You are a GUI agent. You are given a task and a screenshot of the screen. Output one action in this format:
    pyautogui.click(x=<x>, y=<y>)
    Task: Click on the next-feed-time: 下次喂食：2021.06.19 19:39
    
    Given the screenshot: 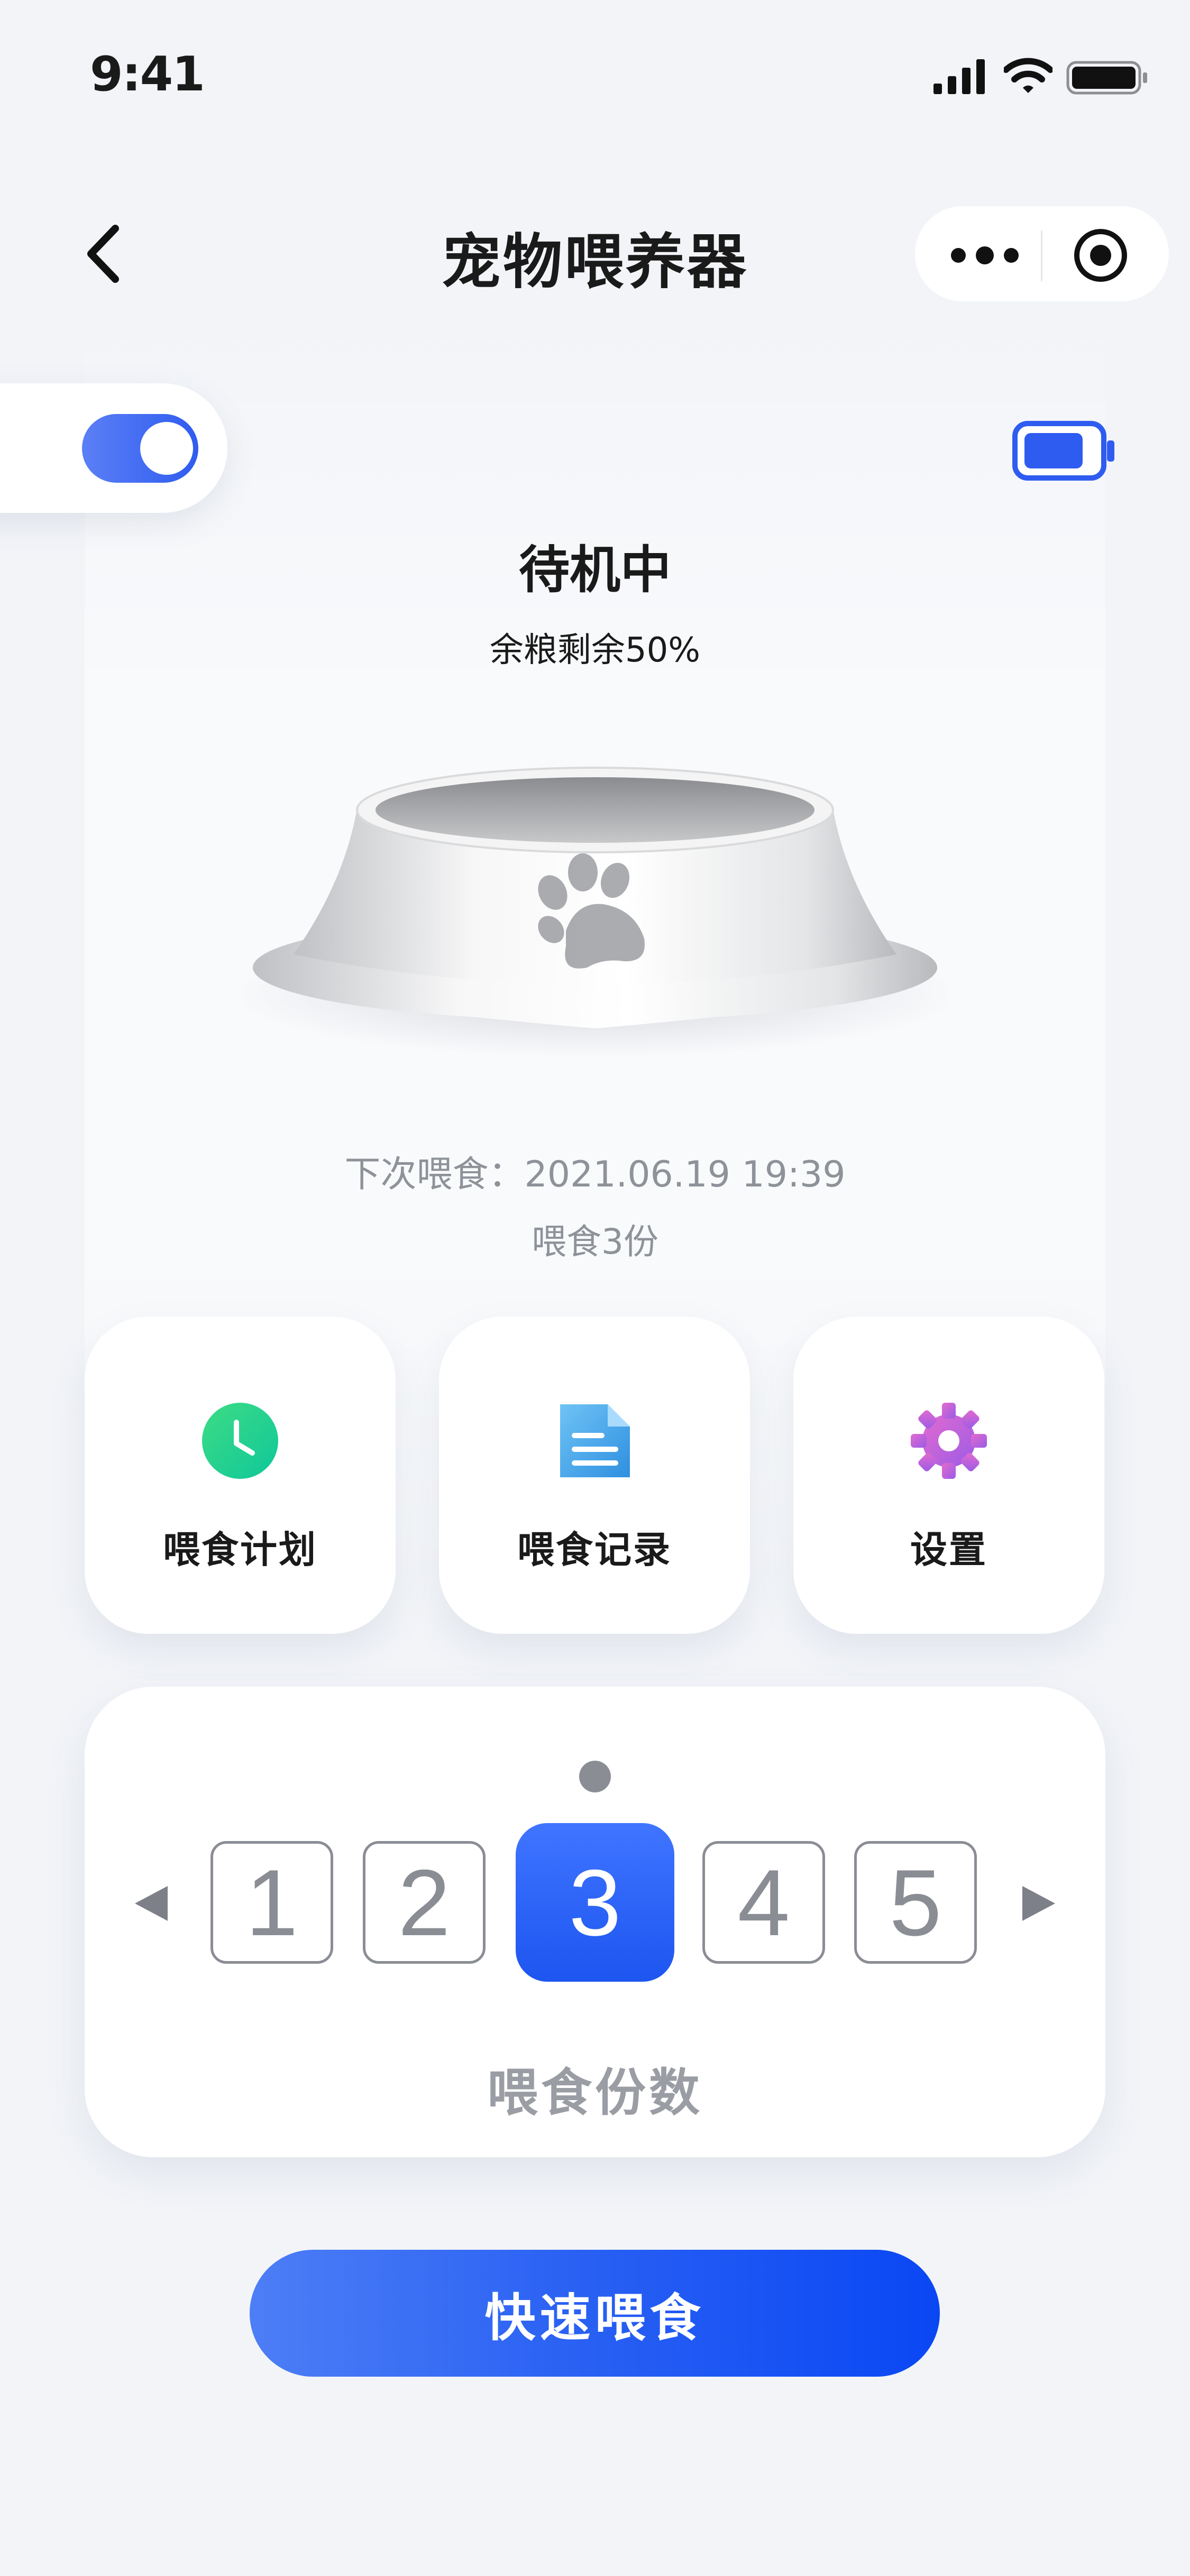 What is the action you would take?
    pyautogui.click(x=595, y=1174)
    